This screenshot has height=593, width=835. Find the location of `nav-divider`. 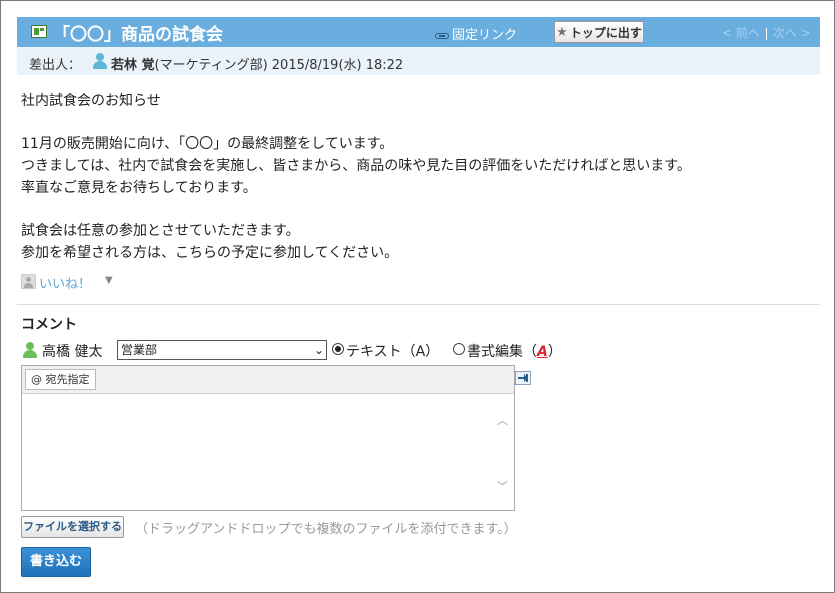

nav-divider is located at coordinates (766, 33).